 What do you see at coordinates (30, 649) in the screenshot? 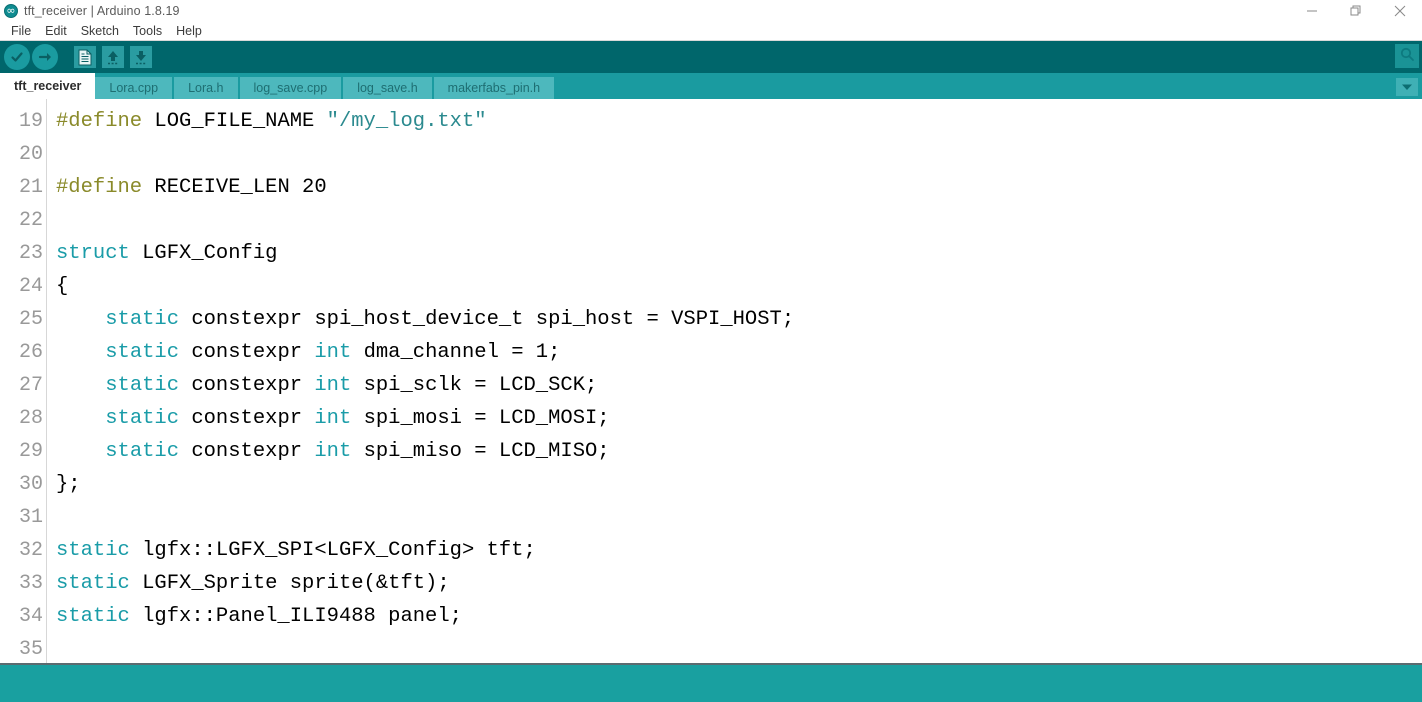
I see `line-number: 35` at bounding box center [30, 649].